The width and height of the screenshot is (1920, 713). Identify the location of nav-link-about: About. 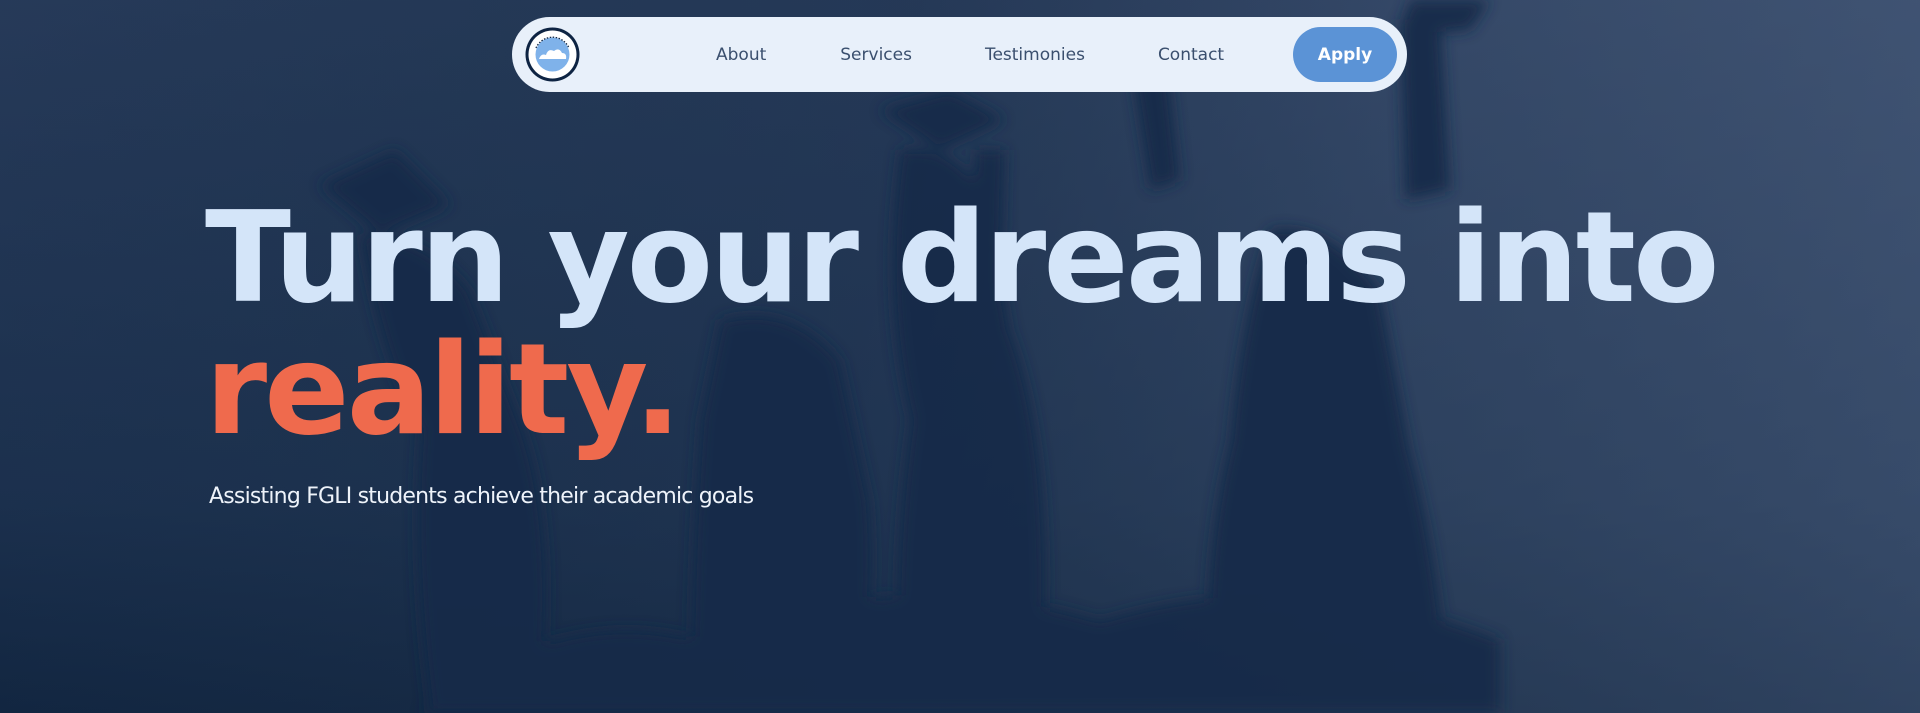
(741, 55).